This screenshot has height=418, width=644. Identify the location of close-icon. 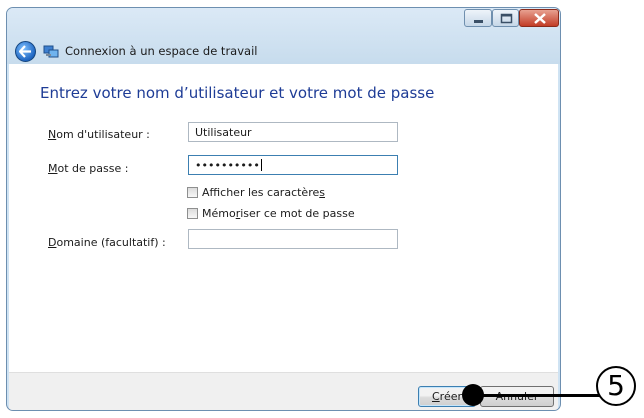
(540, 18).